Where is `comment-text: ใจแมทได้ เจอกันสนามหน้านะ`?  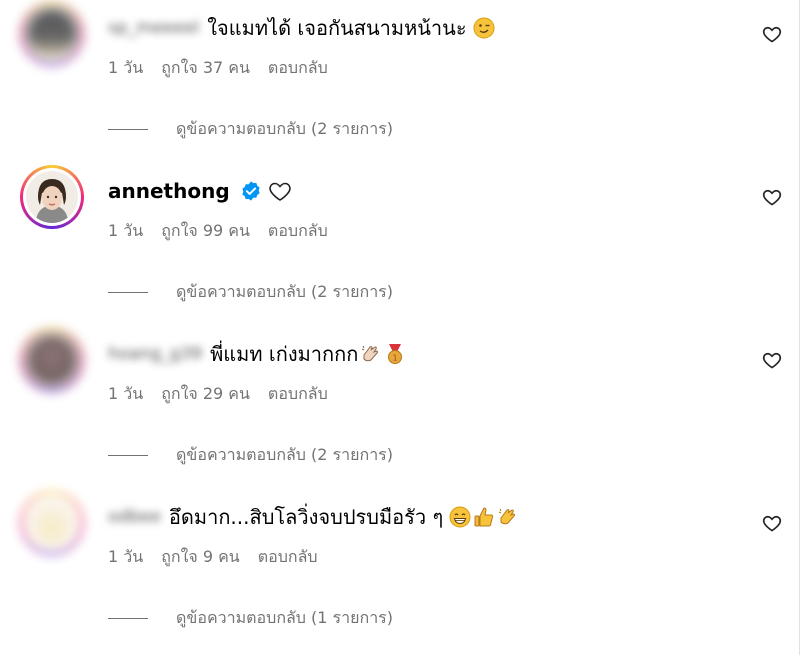
comment-text: ใจแมทได้ เจอกันสนามหน้านะ is located at coordinates (337, 28).